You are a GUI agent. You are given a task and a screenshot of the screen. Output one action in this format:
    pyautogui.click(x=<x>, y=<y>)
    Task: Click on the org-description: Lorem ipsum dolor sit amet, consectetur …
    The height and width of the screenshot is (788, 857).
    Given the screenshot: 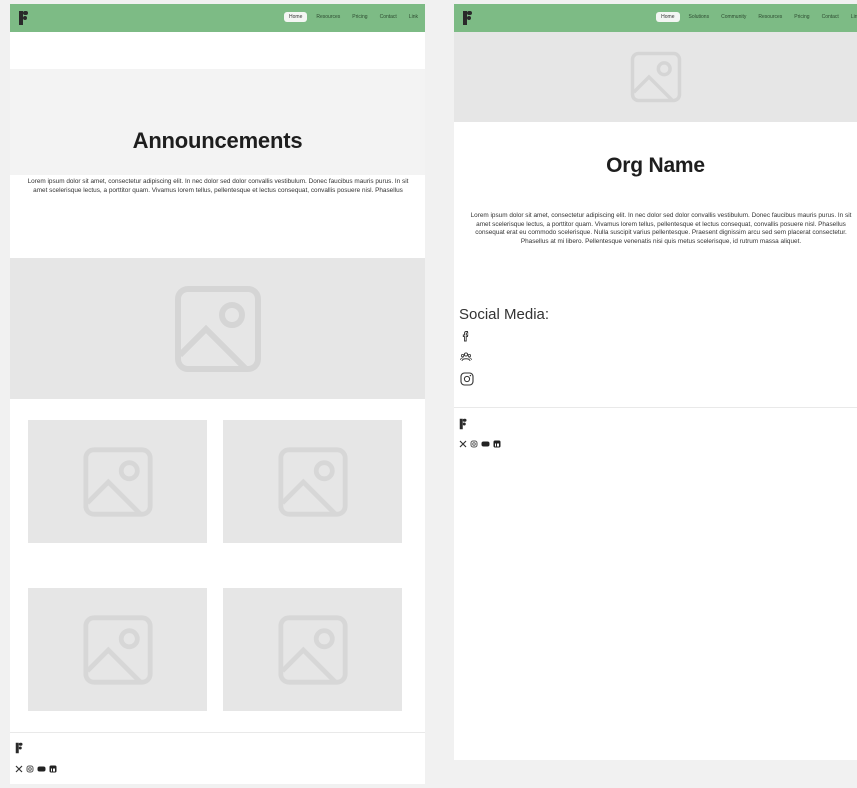 What is the action you would take?
    pyautogui.click(x=661, y=228)
    